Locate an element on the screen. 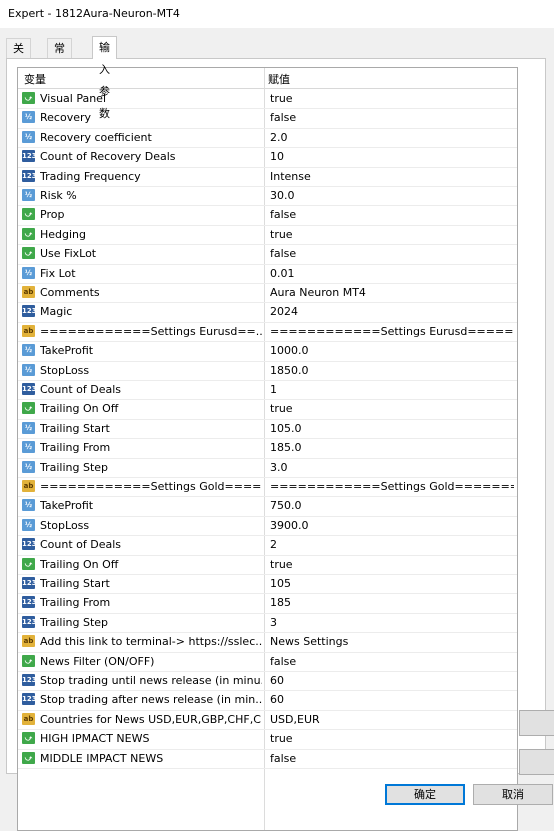  parameter-name: Count of Recovery Deals is located at coordinates (108, 157).